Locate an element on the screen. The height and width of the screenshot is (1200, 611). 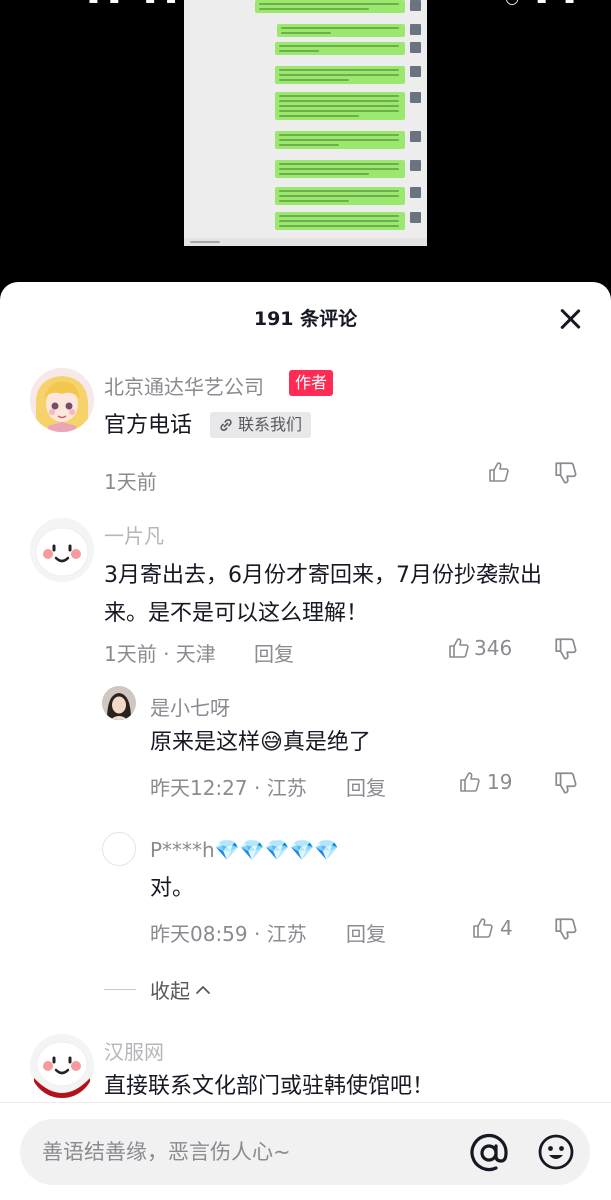
comment-text: 直接联系文化部门或驻韩使馆吧！ is located at coordinates (269, 1086).